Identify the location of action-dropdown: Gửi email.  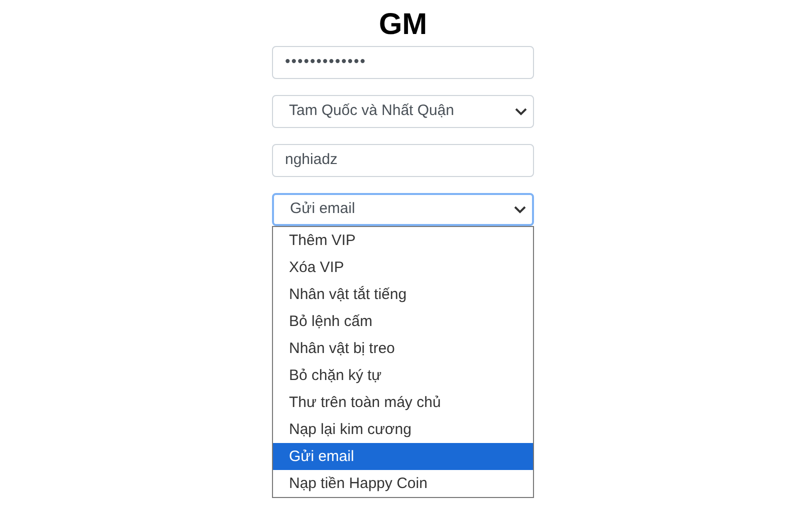
(403, 209).